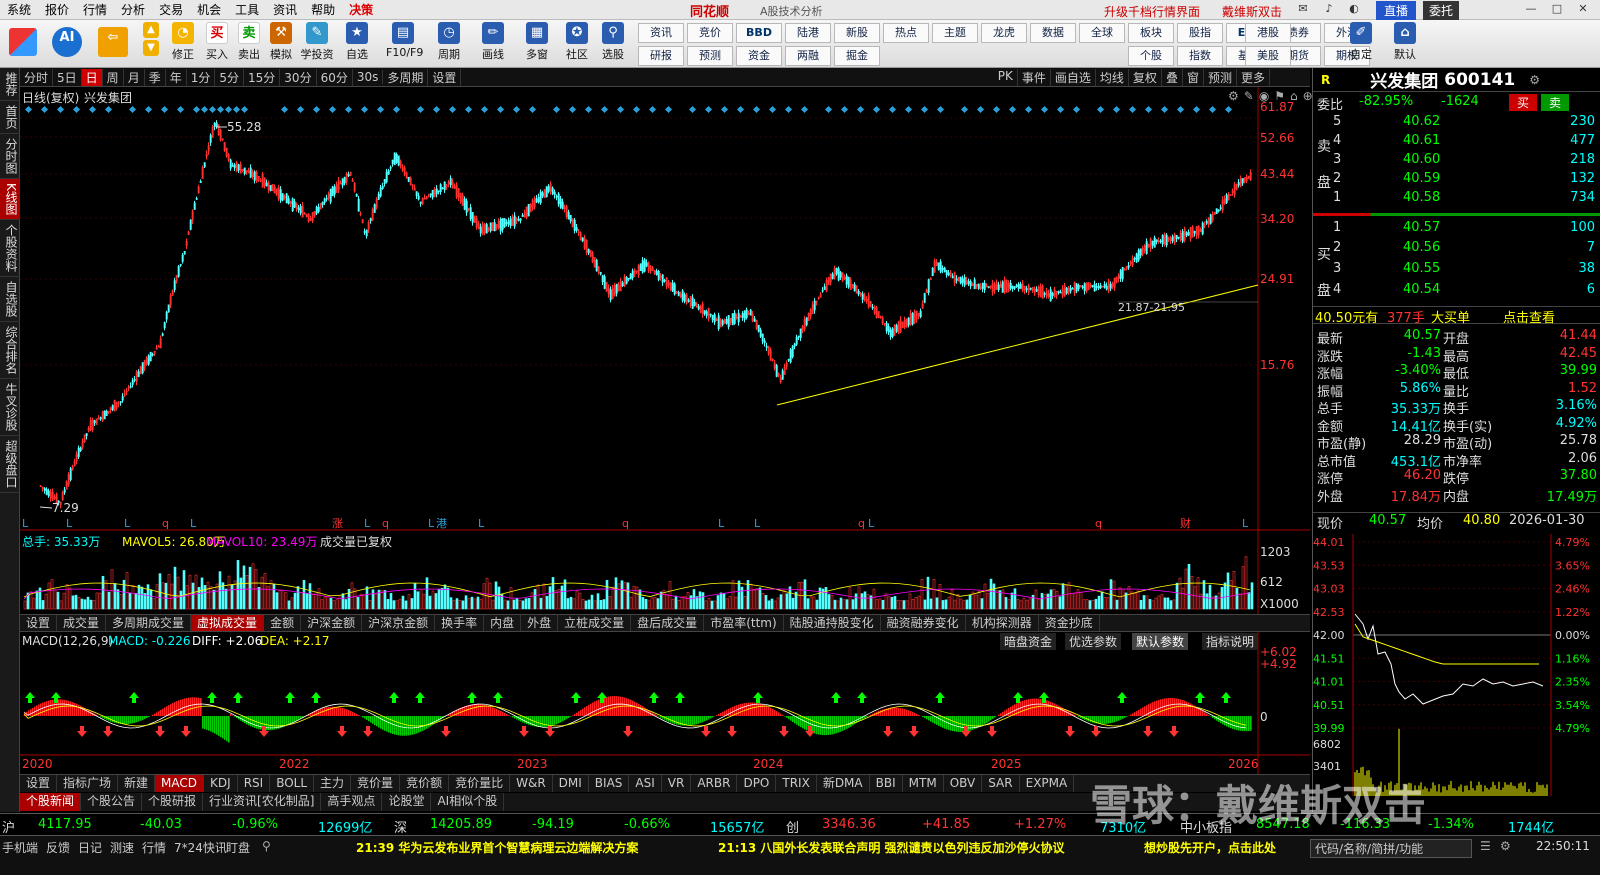  What do you see at coordinates (808, 33) in the screenshot?
I see `tool-lugang: 陆港` at bounding box center [808, 33].